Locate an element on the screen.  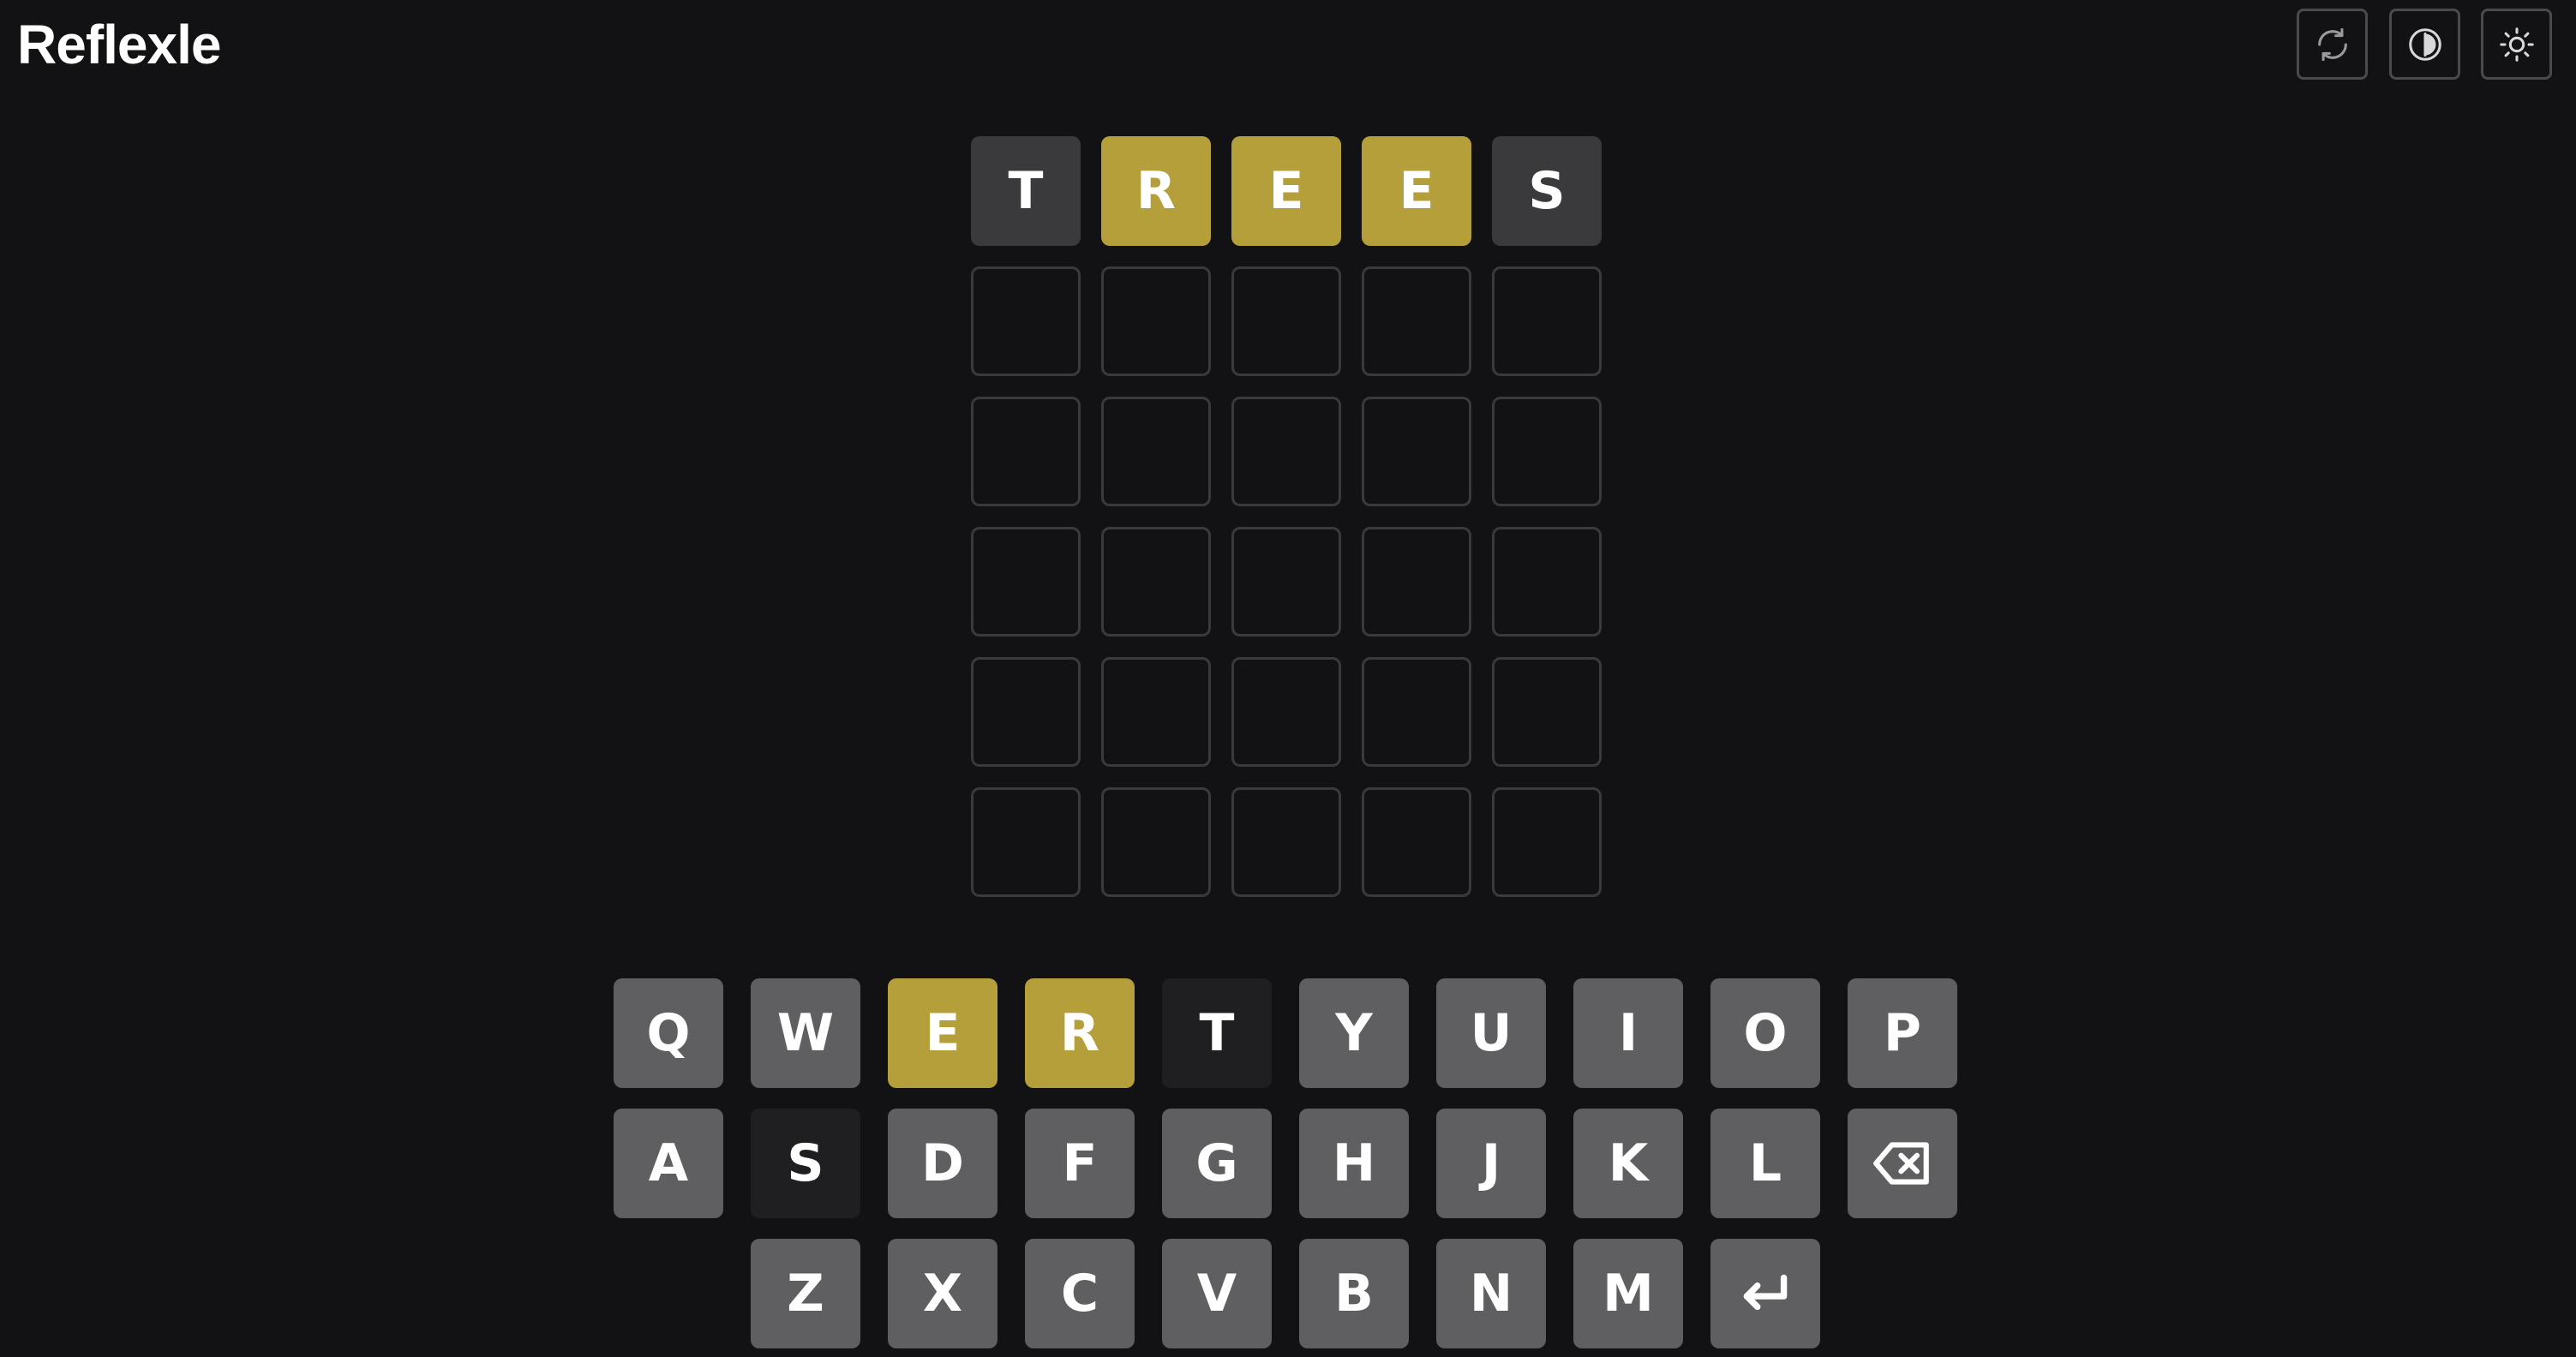
key-g: G is located at coordinates (1217, 1163).